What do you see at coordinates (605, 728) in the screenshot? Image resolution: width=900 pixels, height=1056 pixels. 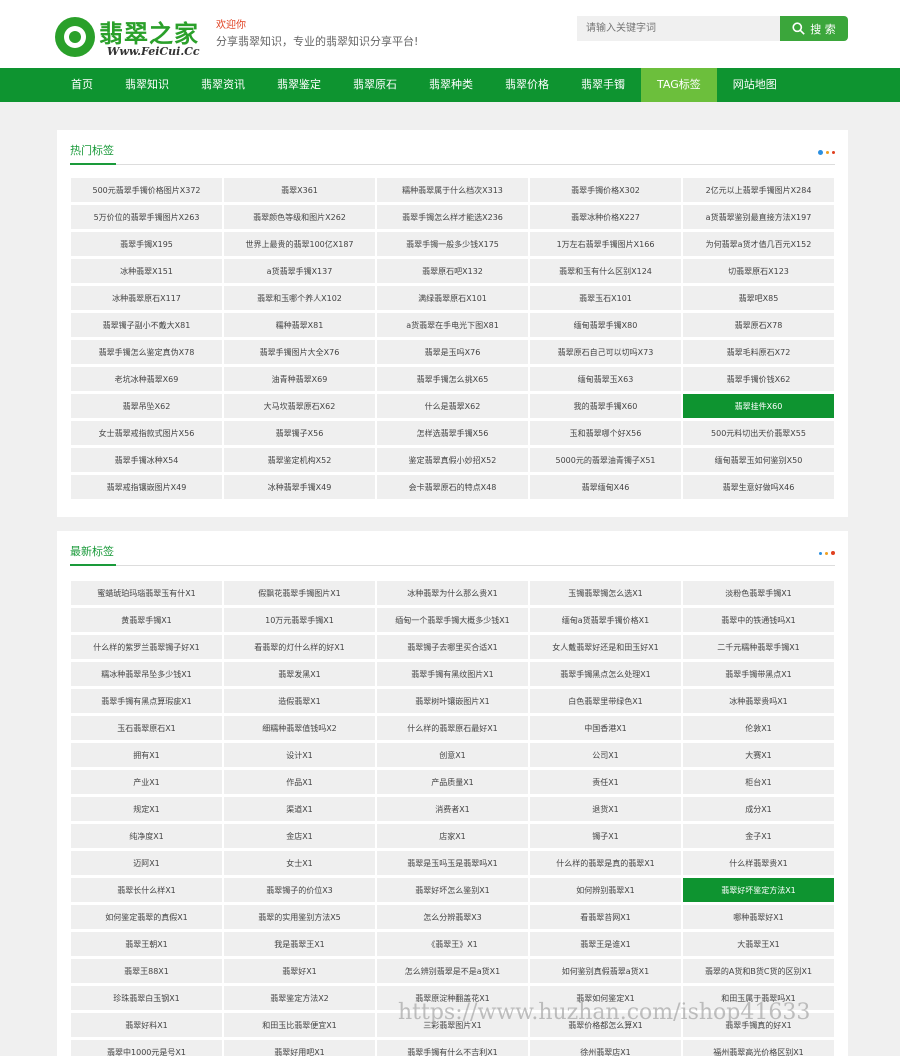 I see `tag-link: 中国香港X1` at bounding box center [605, 728].